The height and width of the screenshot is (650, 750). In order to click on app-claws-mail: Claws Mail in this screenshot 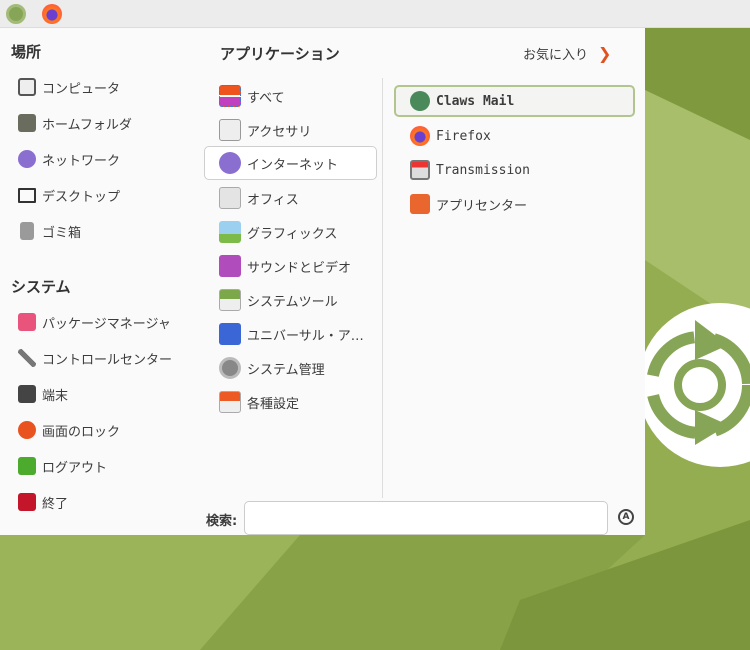, I will do `click(514, 101)`.